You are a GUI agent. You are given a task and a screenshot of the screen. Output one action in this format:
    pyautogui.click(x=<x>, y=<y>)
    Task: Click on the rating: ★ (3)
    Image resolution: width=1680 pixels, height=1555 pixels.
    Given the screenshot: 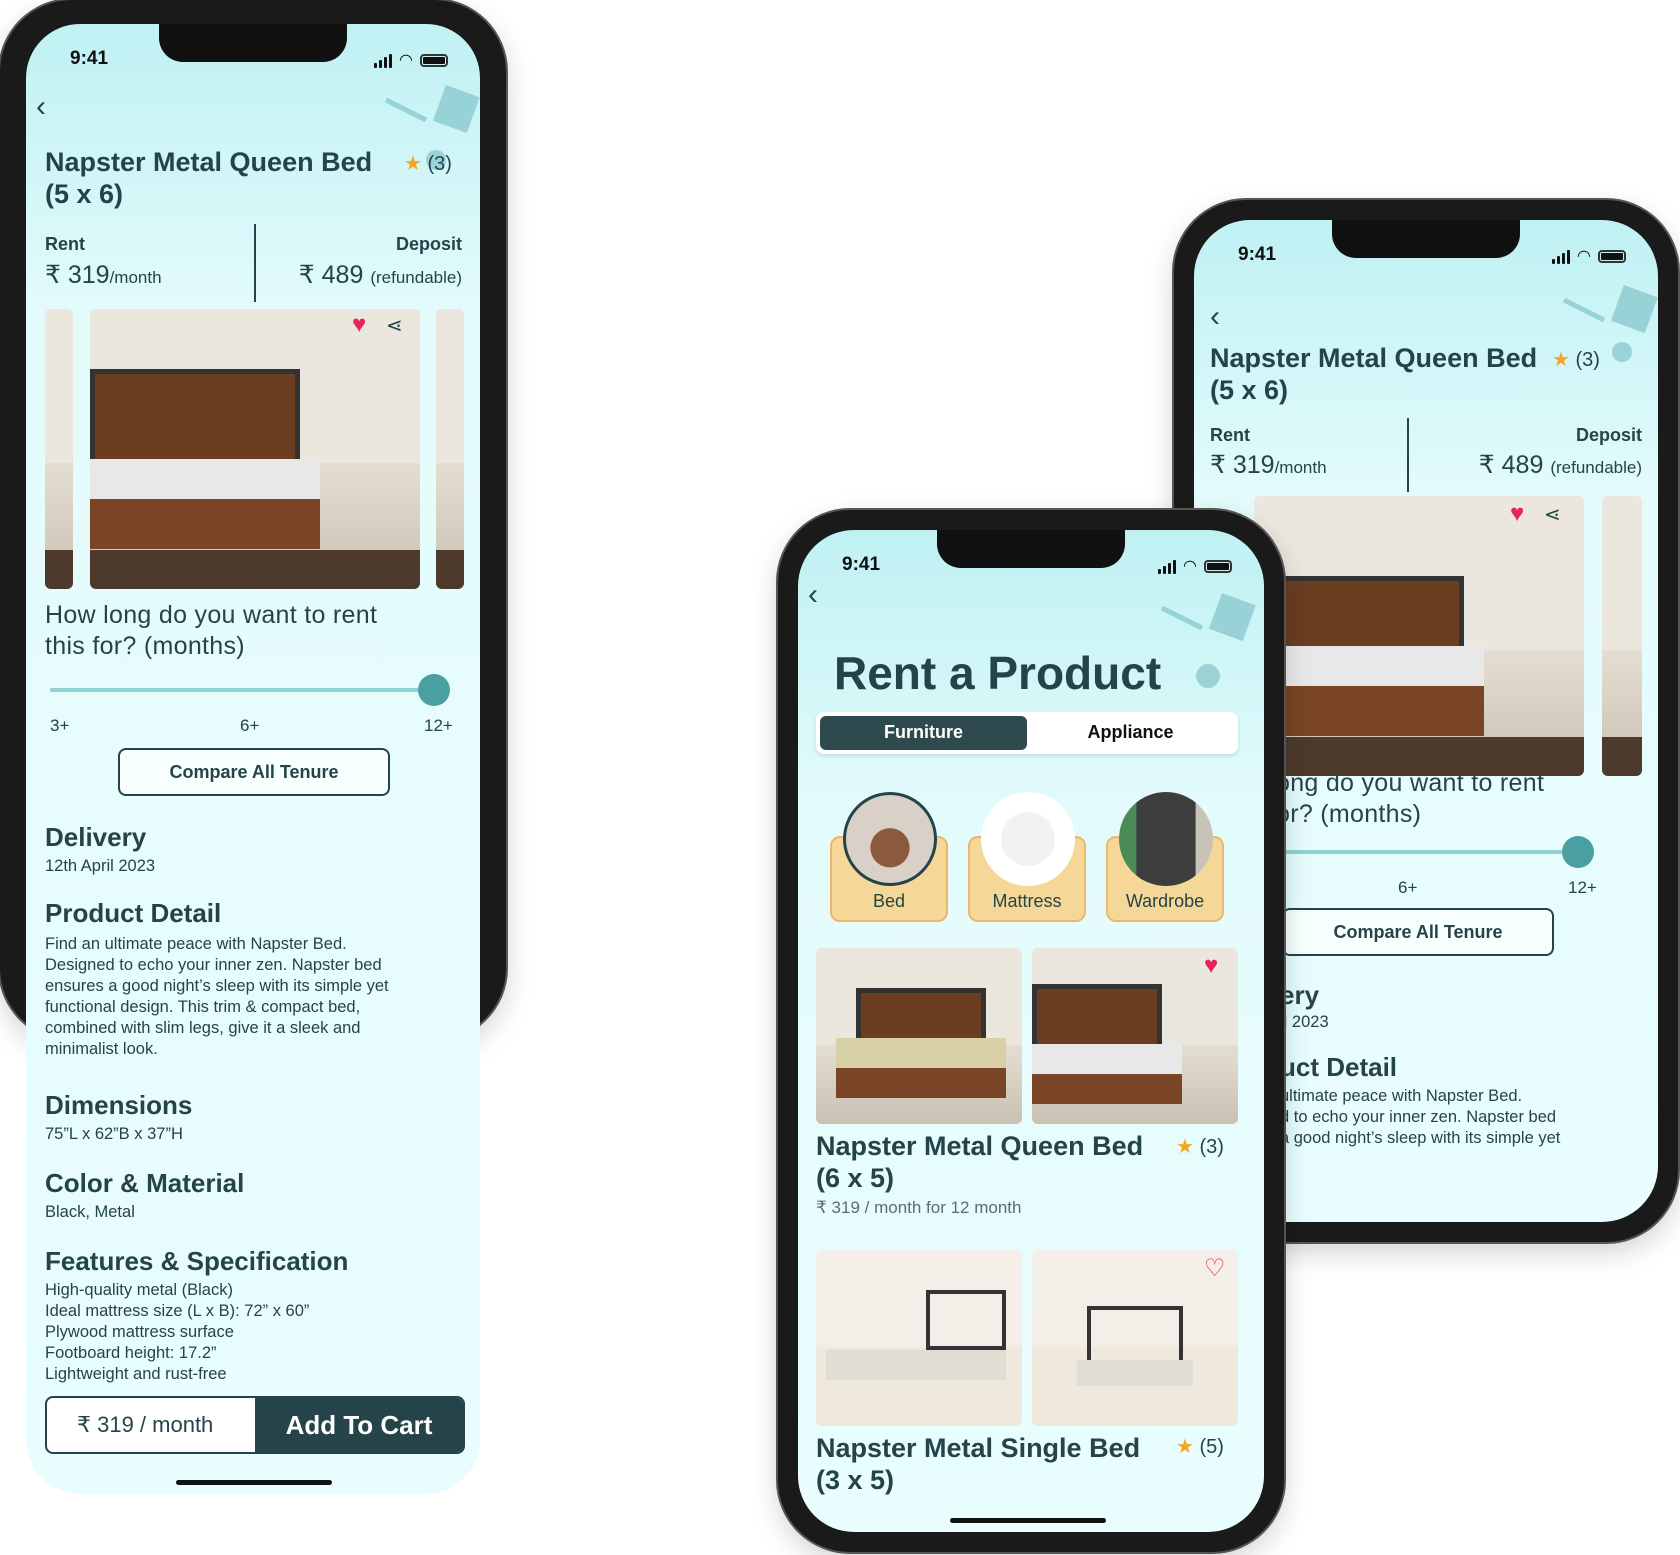 What is the action you would take?
    pyautogui.click(x=1200, y=1146)
    